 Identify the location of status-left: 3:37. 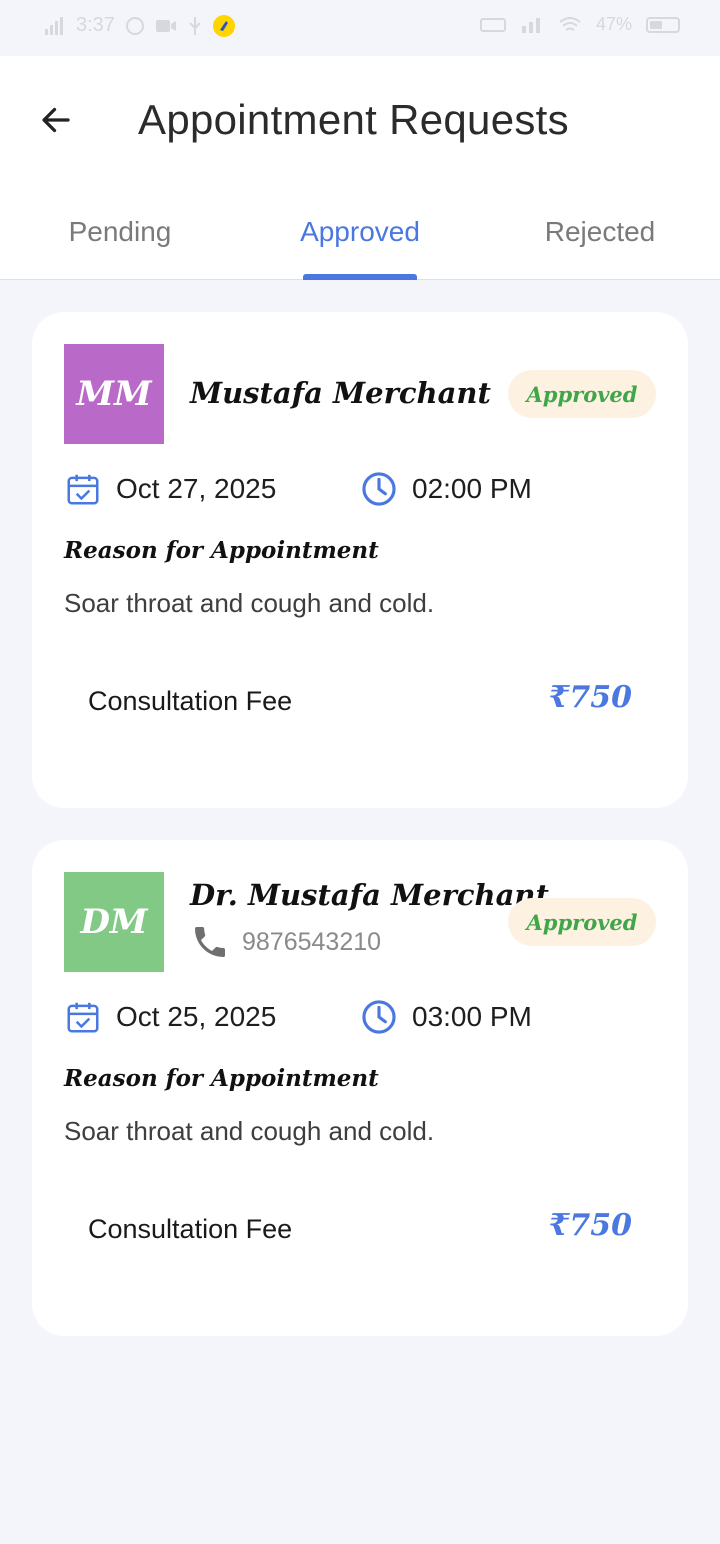
(139, 25).